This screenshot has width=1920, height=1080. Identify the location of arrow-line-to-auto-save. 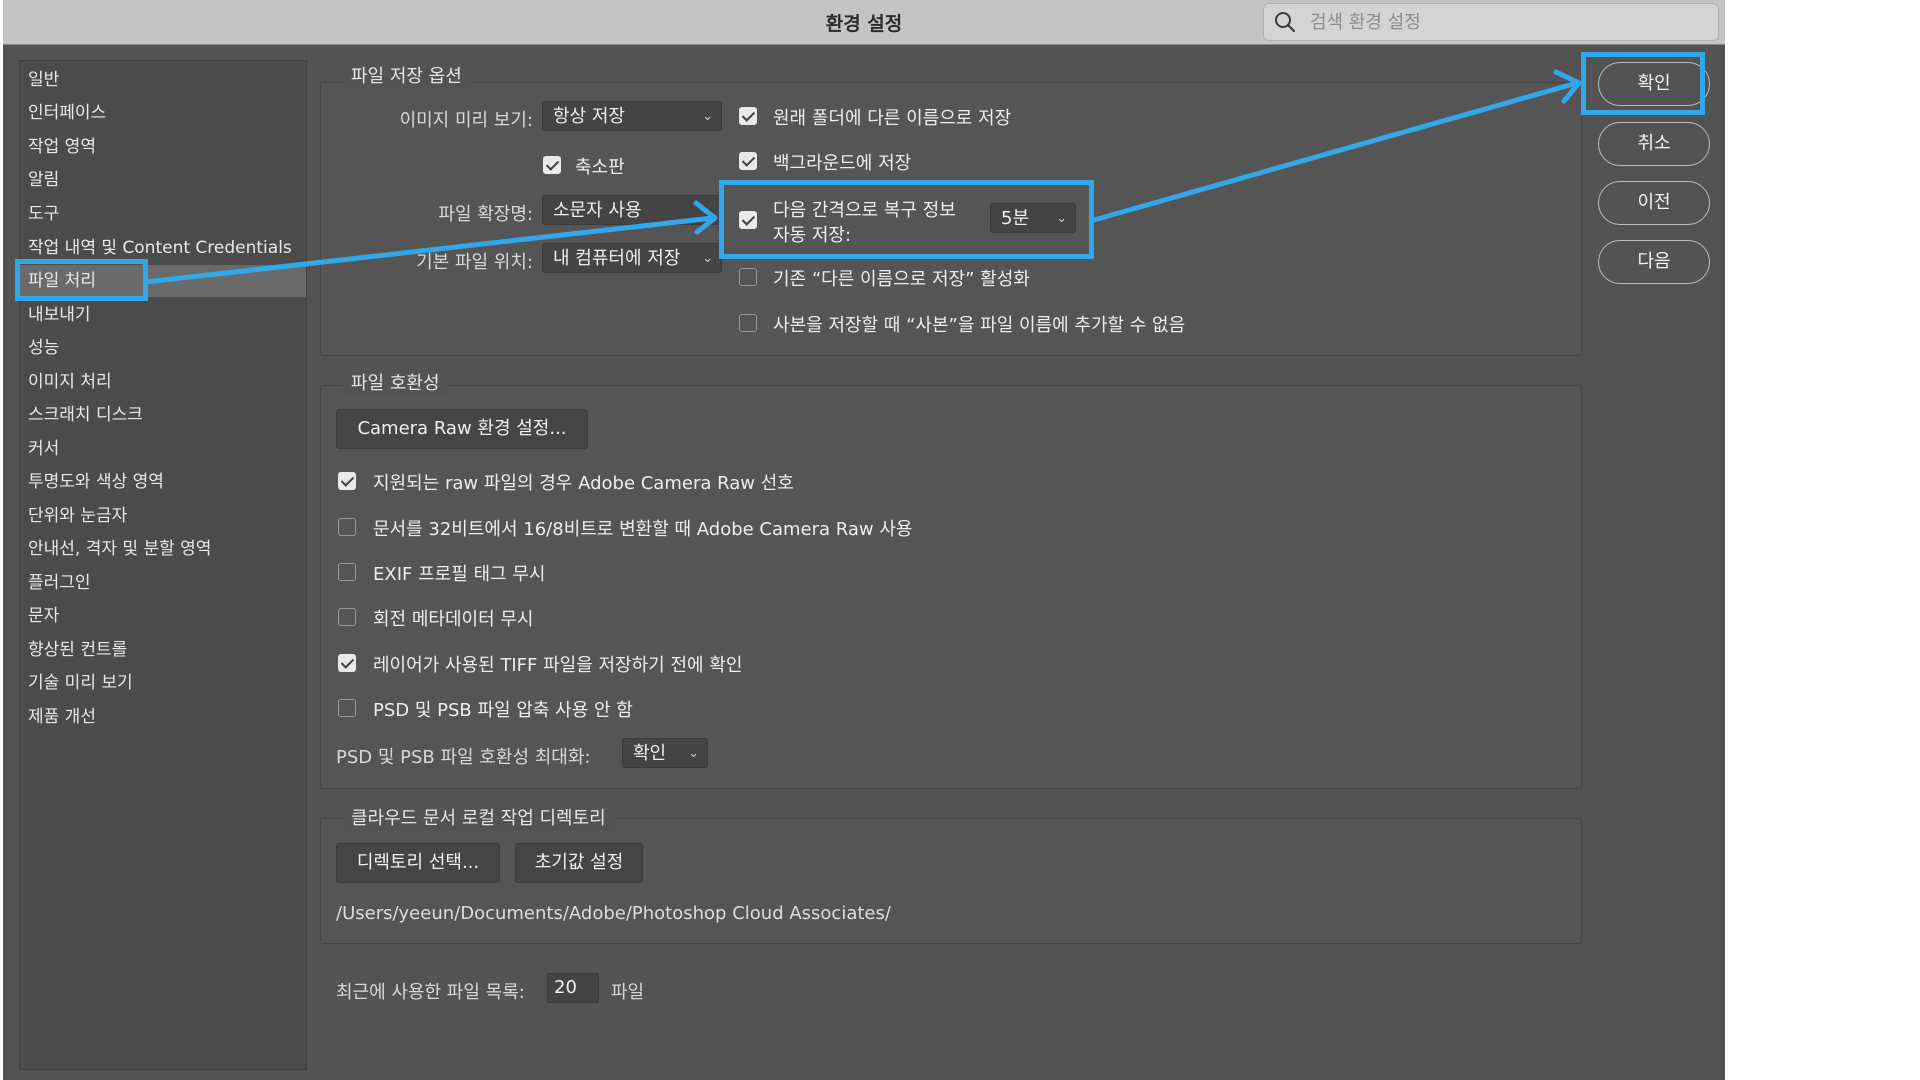
(429, 250).